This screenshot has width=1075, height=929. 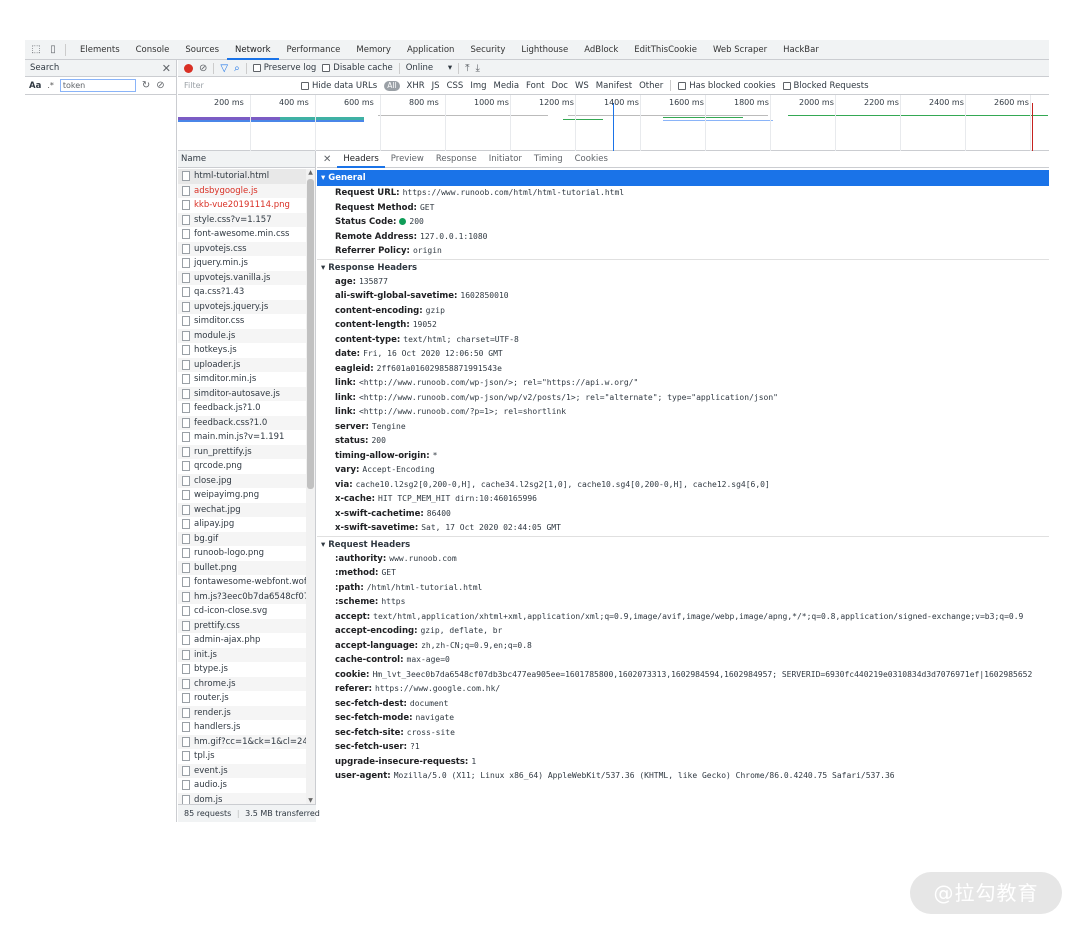 I want to click on request-row: bullet.png, so click(x=242, y=567).